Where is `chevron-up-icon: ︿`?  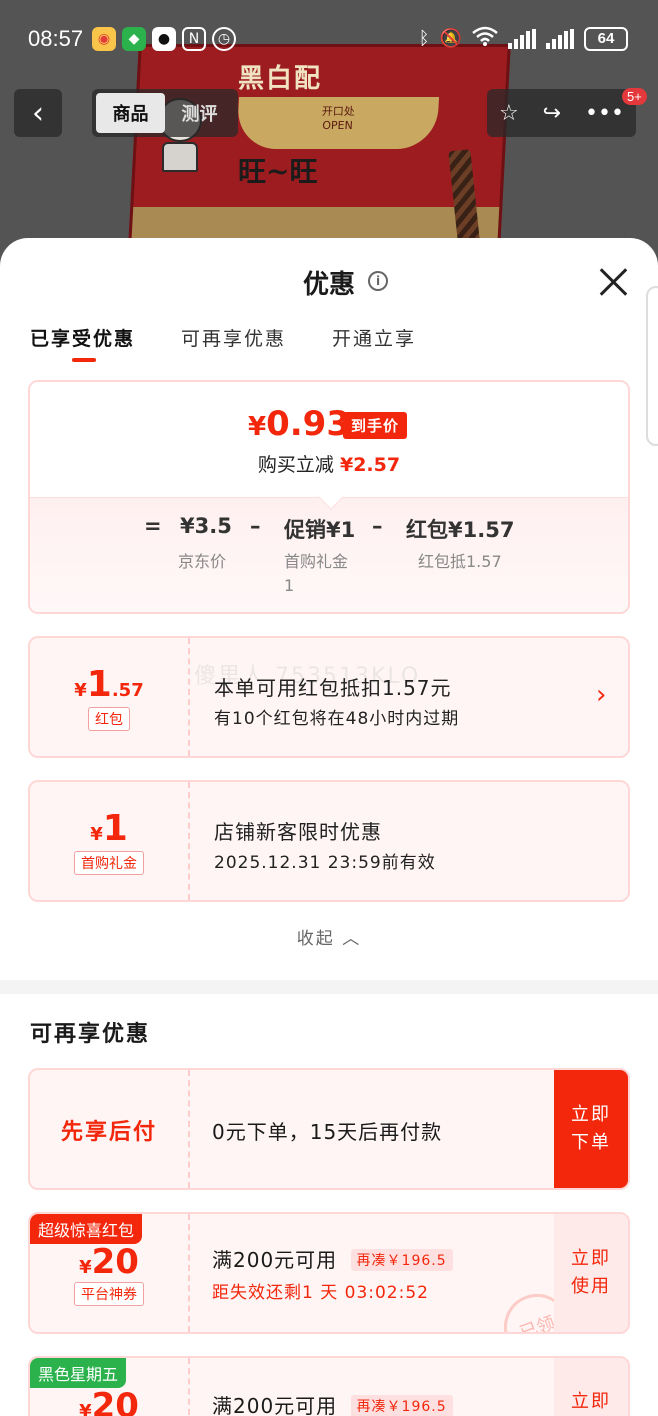
chevron-up-icon: ︿ is located at coordinates (352, 939).